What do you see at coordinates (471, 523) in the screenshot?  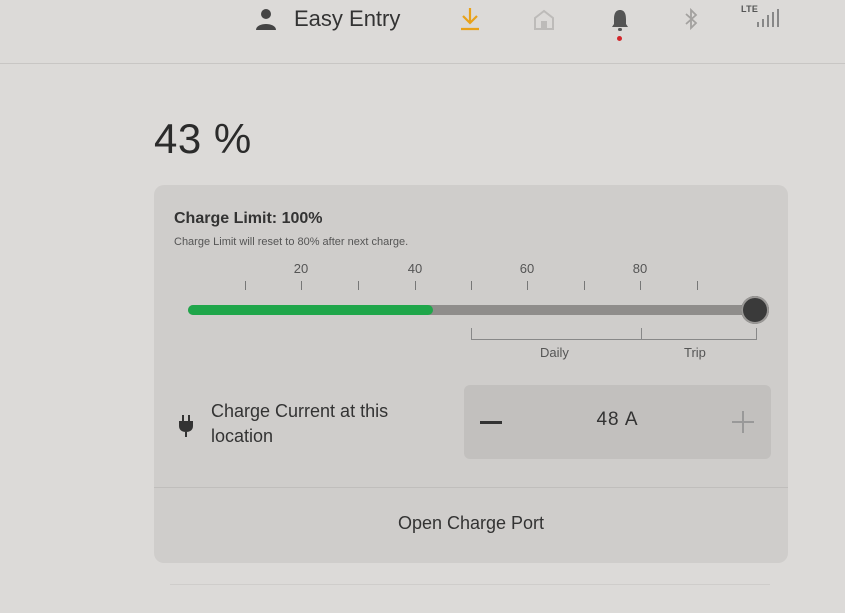 I see `open-charge-port-label: Open Charge Port` at bounding box center [471, 523].